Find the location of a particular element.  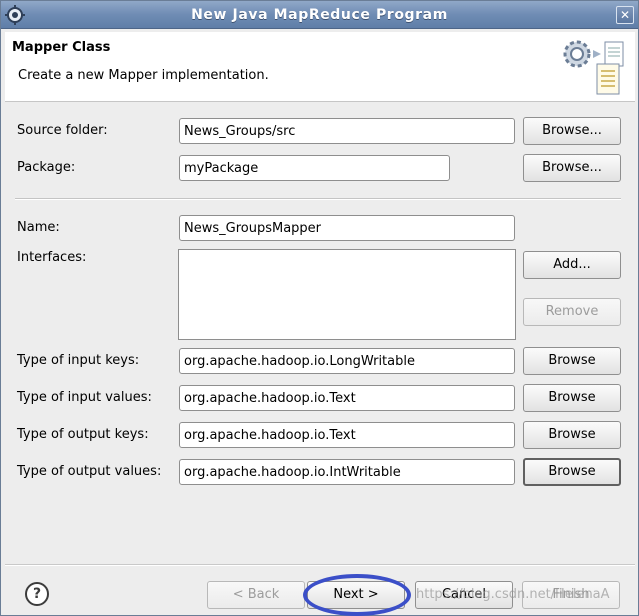

output-values-input is located at coordinates (347, 472).